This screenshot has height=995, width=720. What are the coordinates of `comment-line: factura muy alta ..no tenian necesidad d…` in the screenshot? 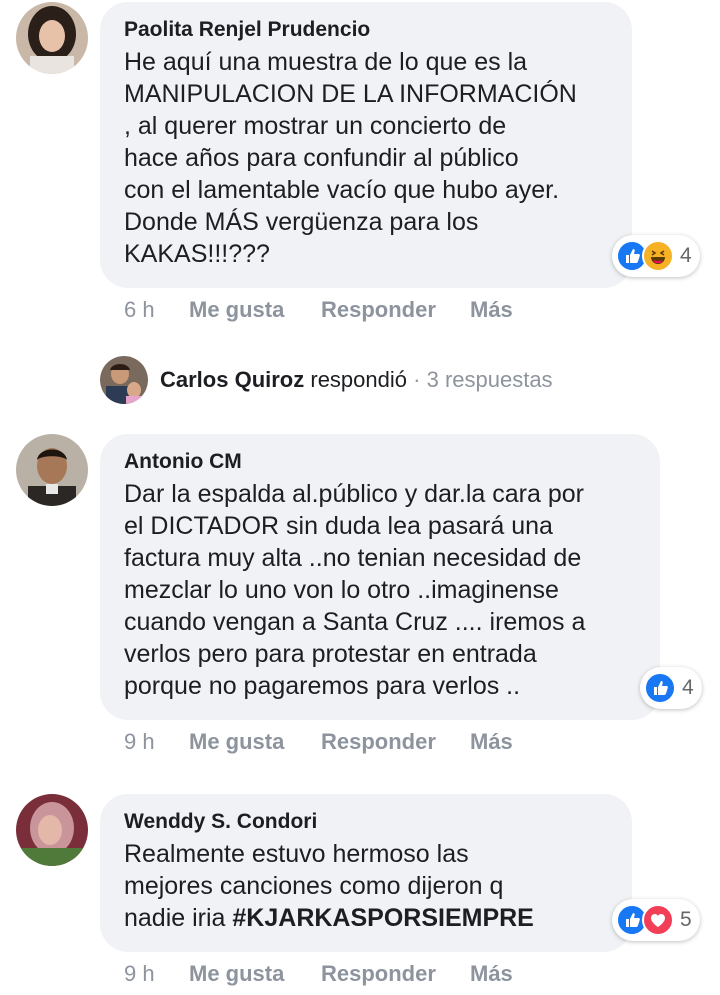 It's located at (353, 558).